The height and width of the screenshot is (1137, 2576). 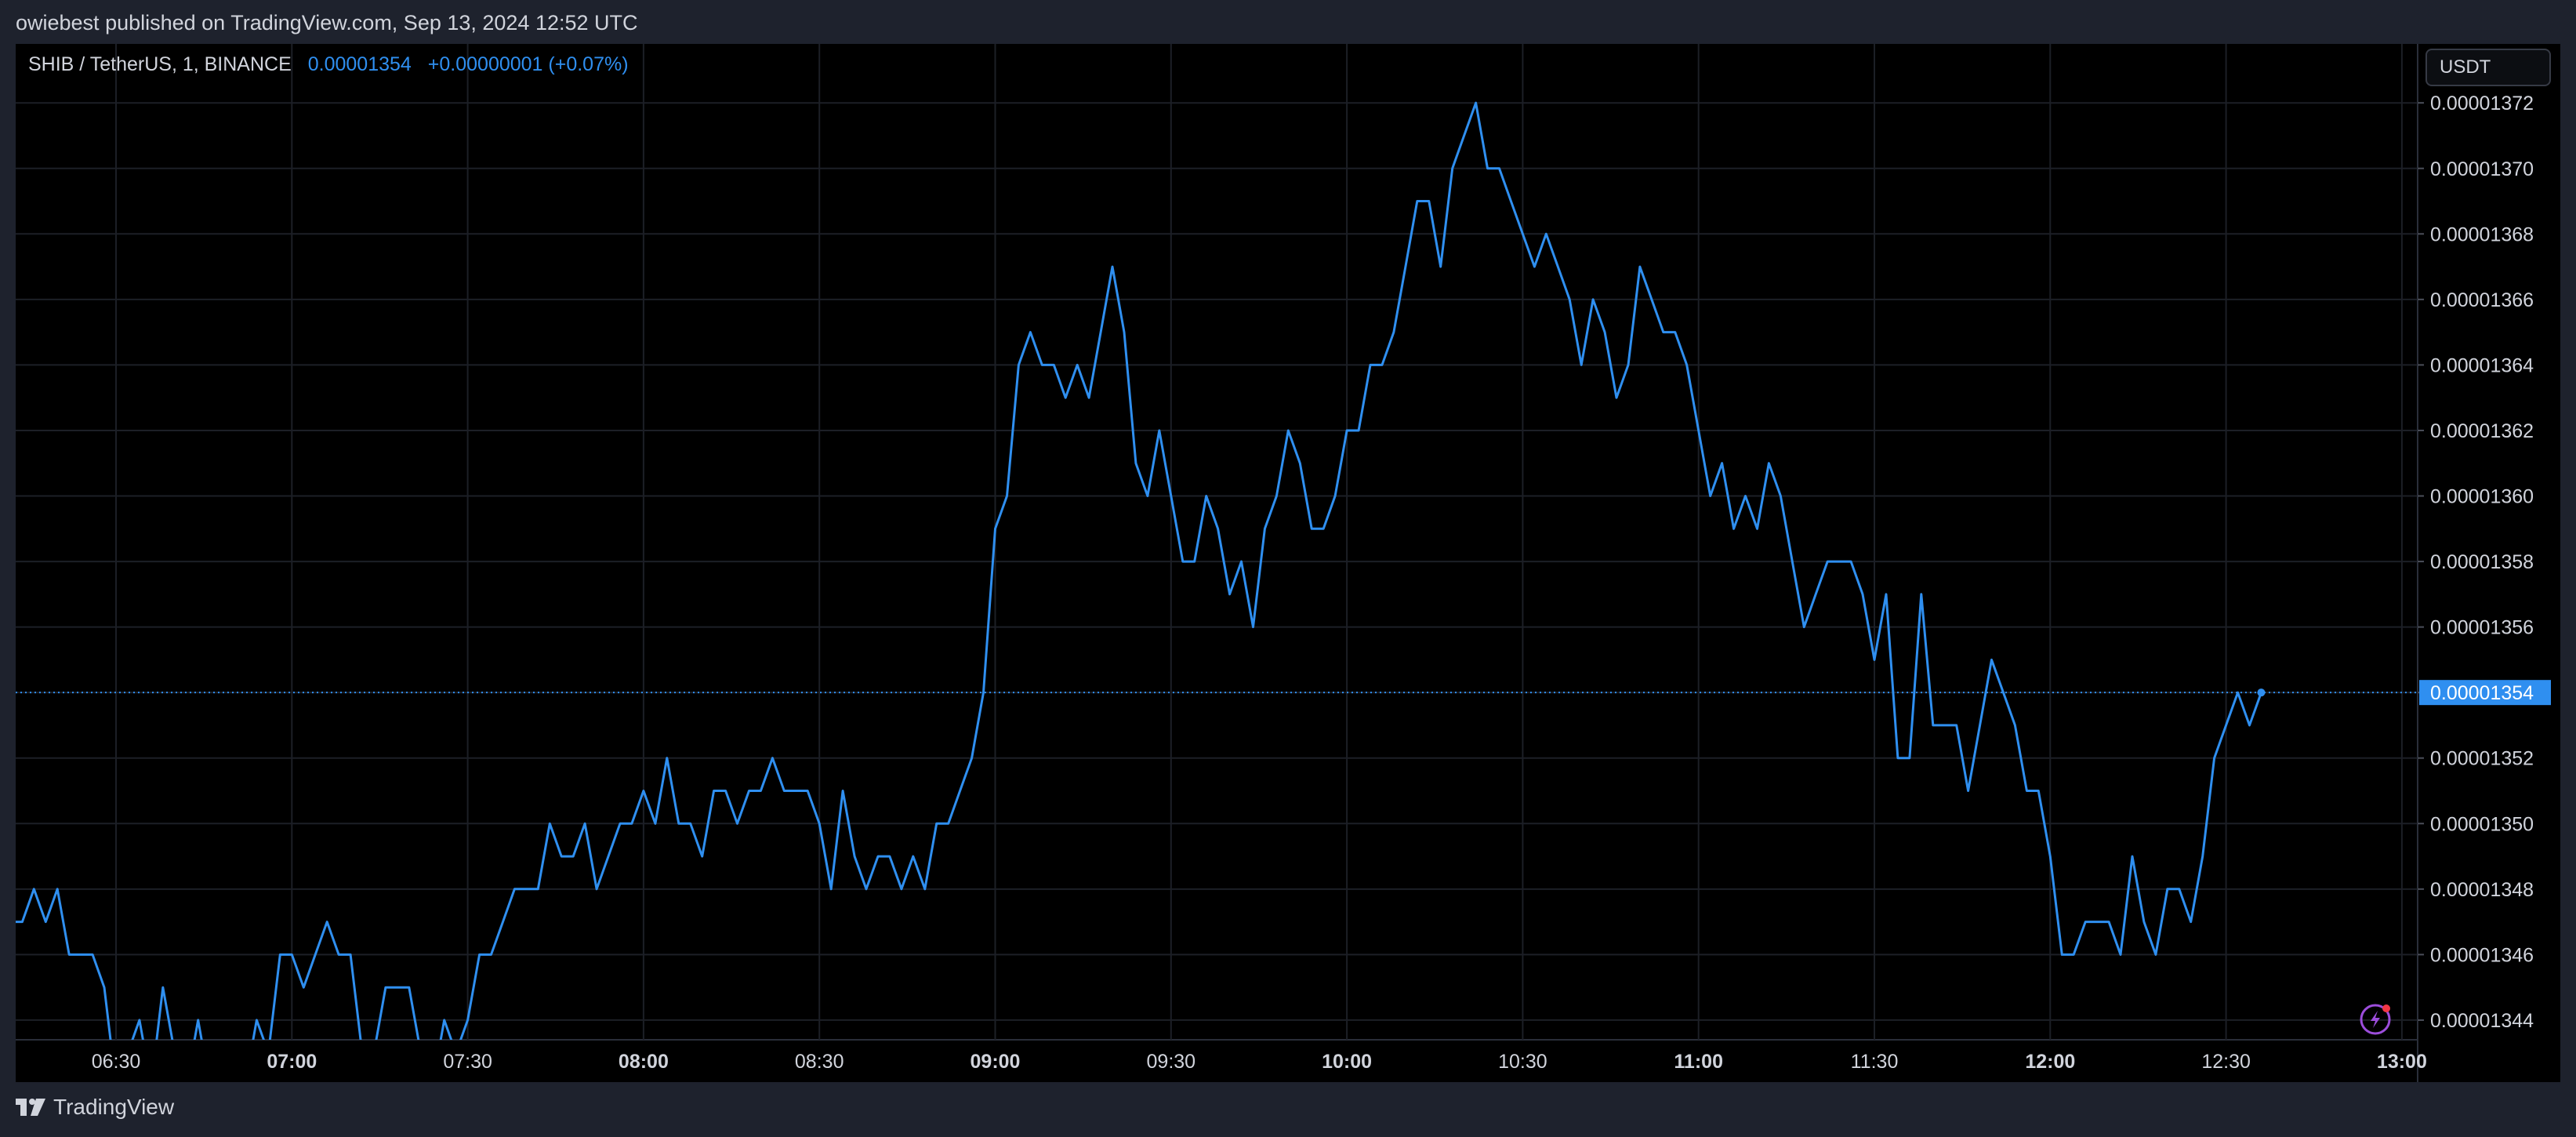 I want to click on x-tick-label: 09:30, so click(x=1172, y=1062).